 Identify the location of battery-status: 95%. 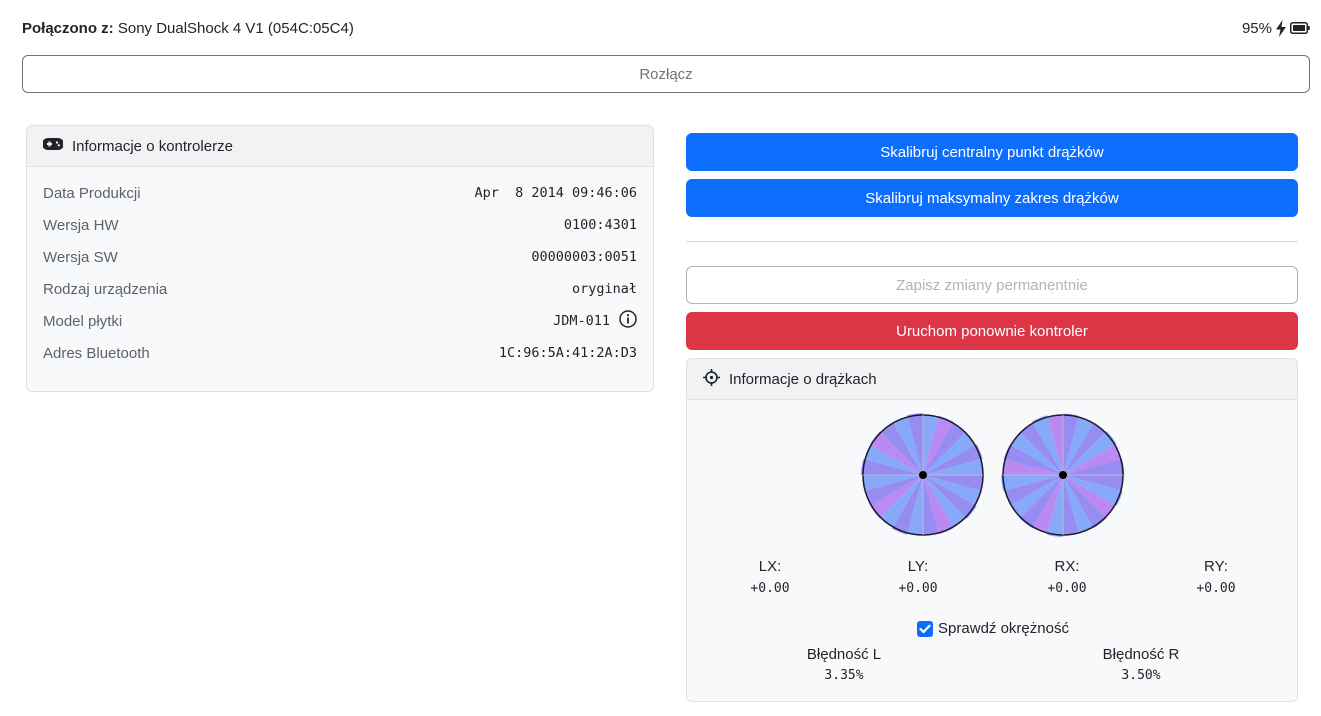
(1275, 28).